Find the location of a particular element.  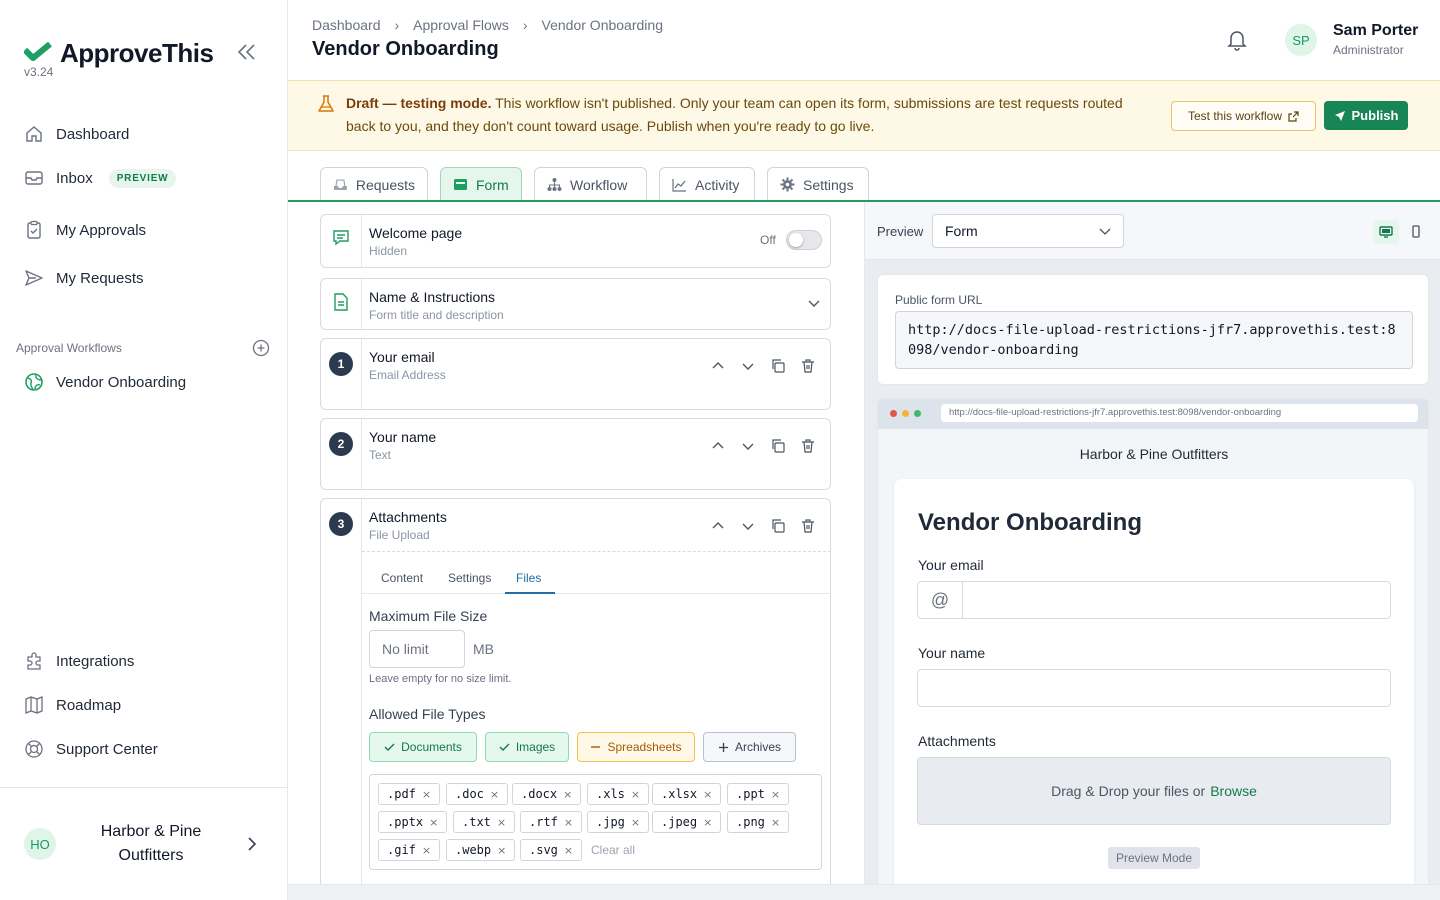

file-dropzone: Drag & Drop your files or Browse is located at coordinates (1154, 791).